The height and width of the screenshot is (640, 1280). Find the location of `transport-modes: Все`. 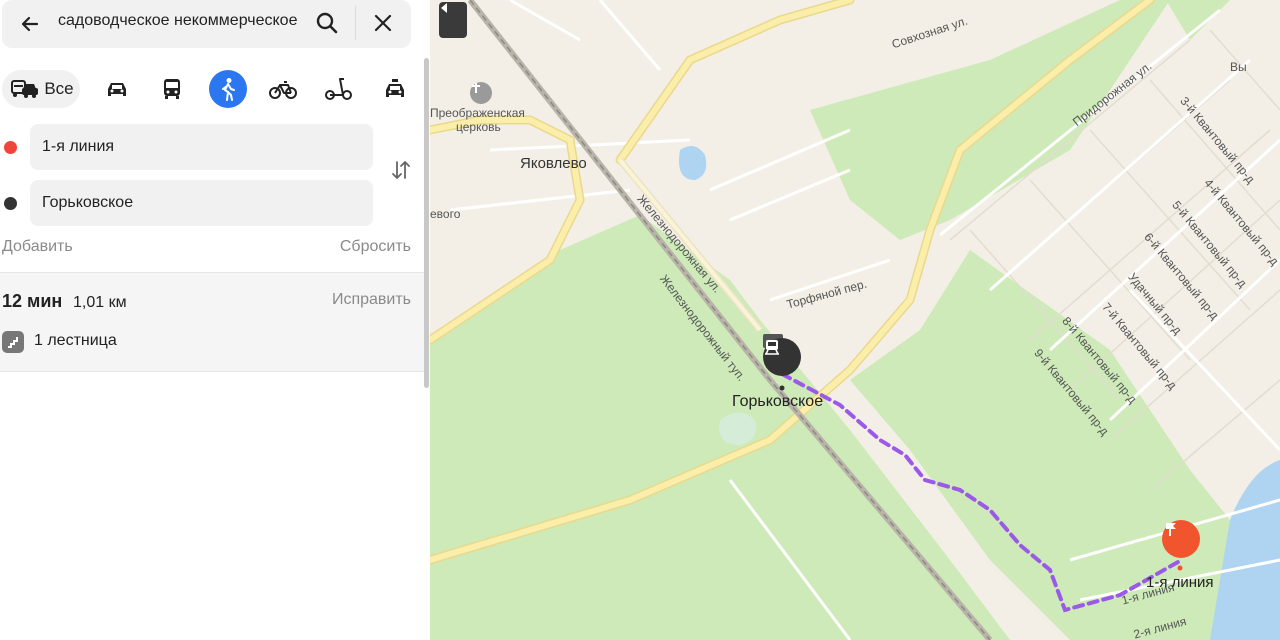

transport-modes: Все is located at coordinates (210, 89).